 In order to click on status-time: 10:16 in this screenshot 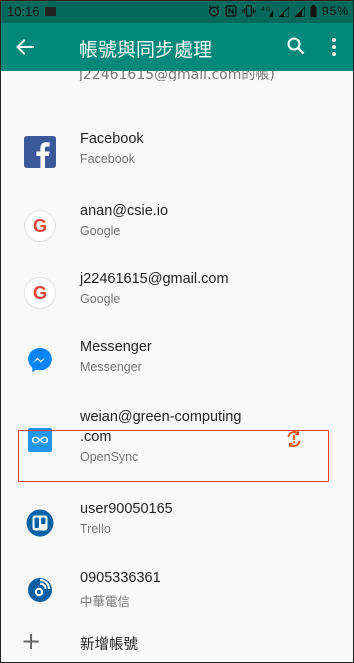, I will do `click(23, 11)`.